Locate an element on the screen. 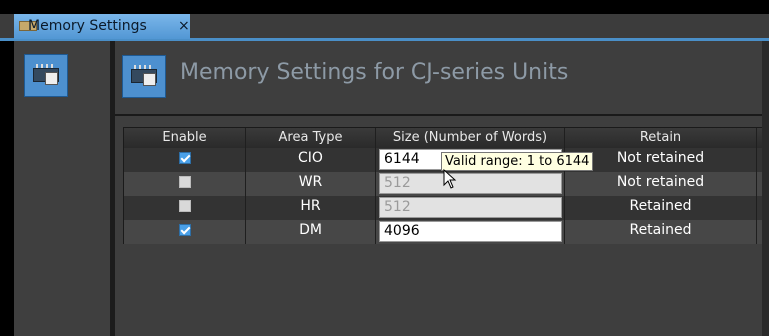  table-row: DM 4096 Retained is located at coordinates (446, 232).